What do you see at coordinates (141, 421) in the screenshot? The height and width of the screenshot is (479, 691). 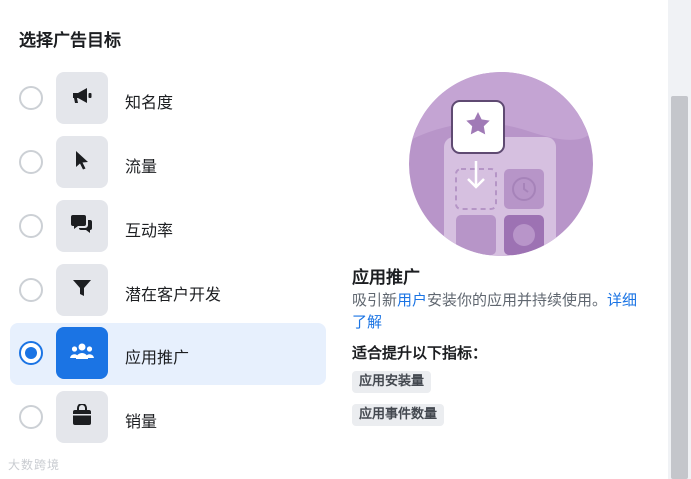 I see `option-label: 销量` at bounding box center [141, 421].